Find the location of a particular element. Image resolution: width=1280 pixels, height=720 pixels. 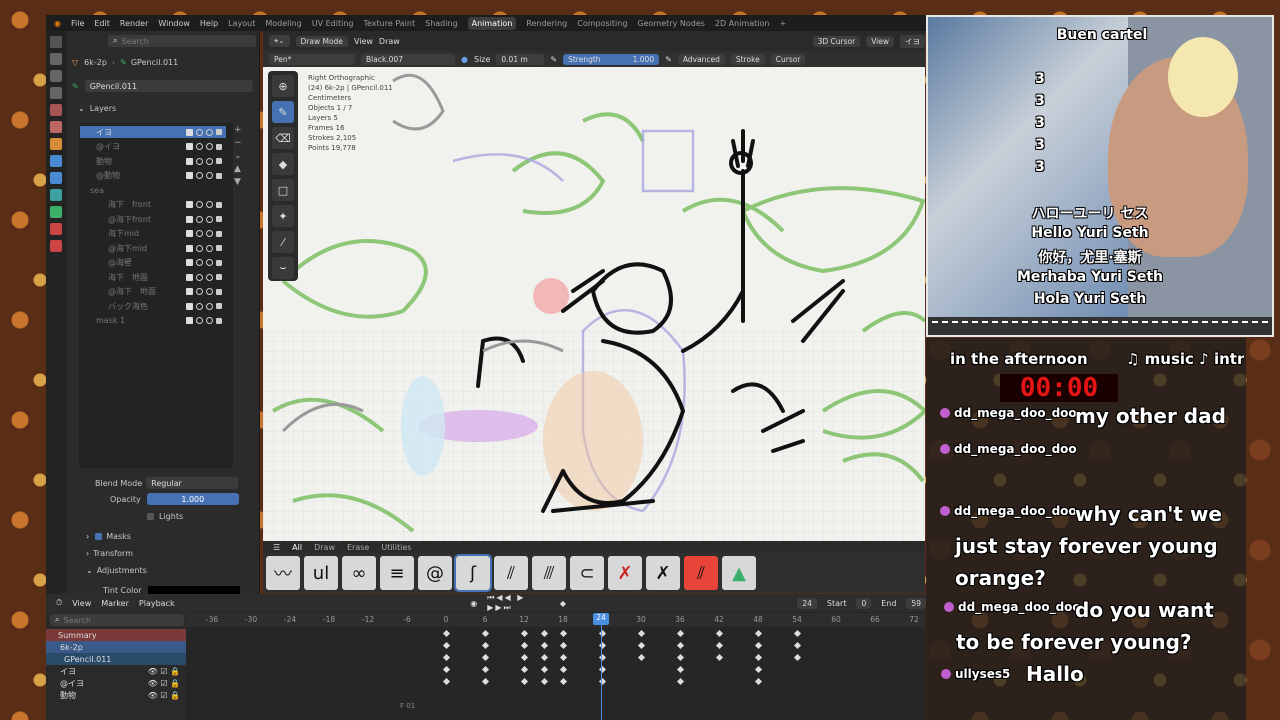

props-search-field: ⌕ Search is located at coordinates (182, 41).